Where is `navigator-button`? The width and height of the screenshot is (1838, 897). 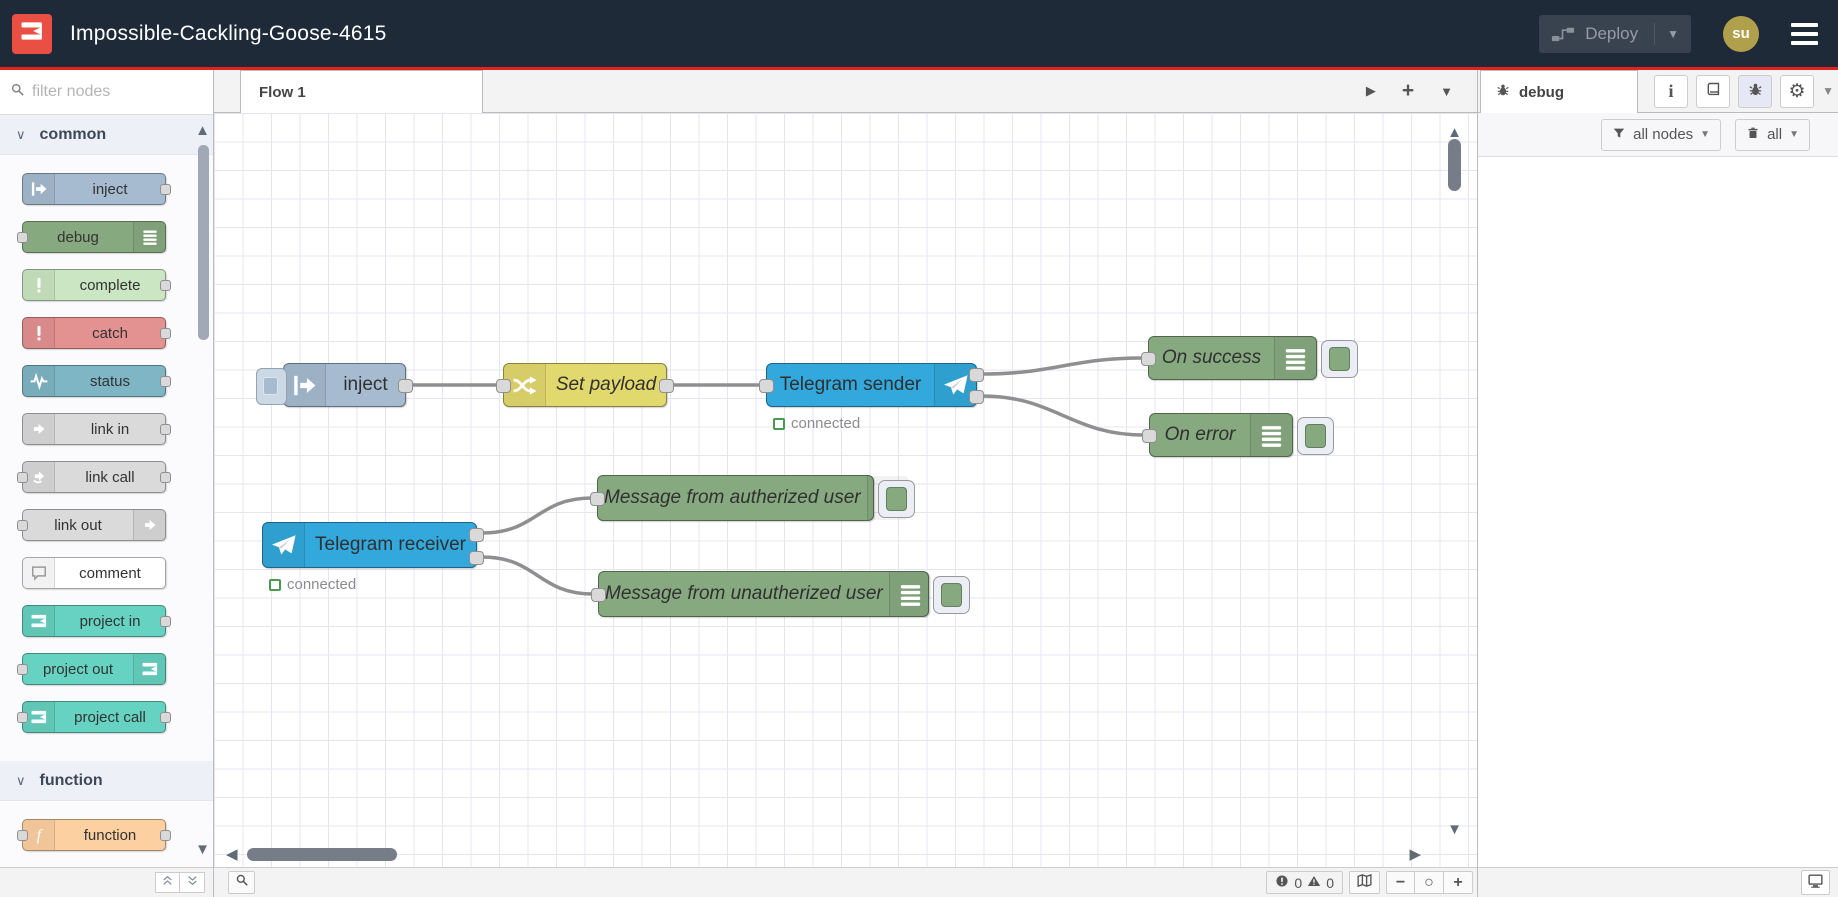 navigator-button is located at coordinates (1364, 882).